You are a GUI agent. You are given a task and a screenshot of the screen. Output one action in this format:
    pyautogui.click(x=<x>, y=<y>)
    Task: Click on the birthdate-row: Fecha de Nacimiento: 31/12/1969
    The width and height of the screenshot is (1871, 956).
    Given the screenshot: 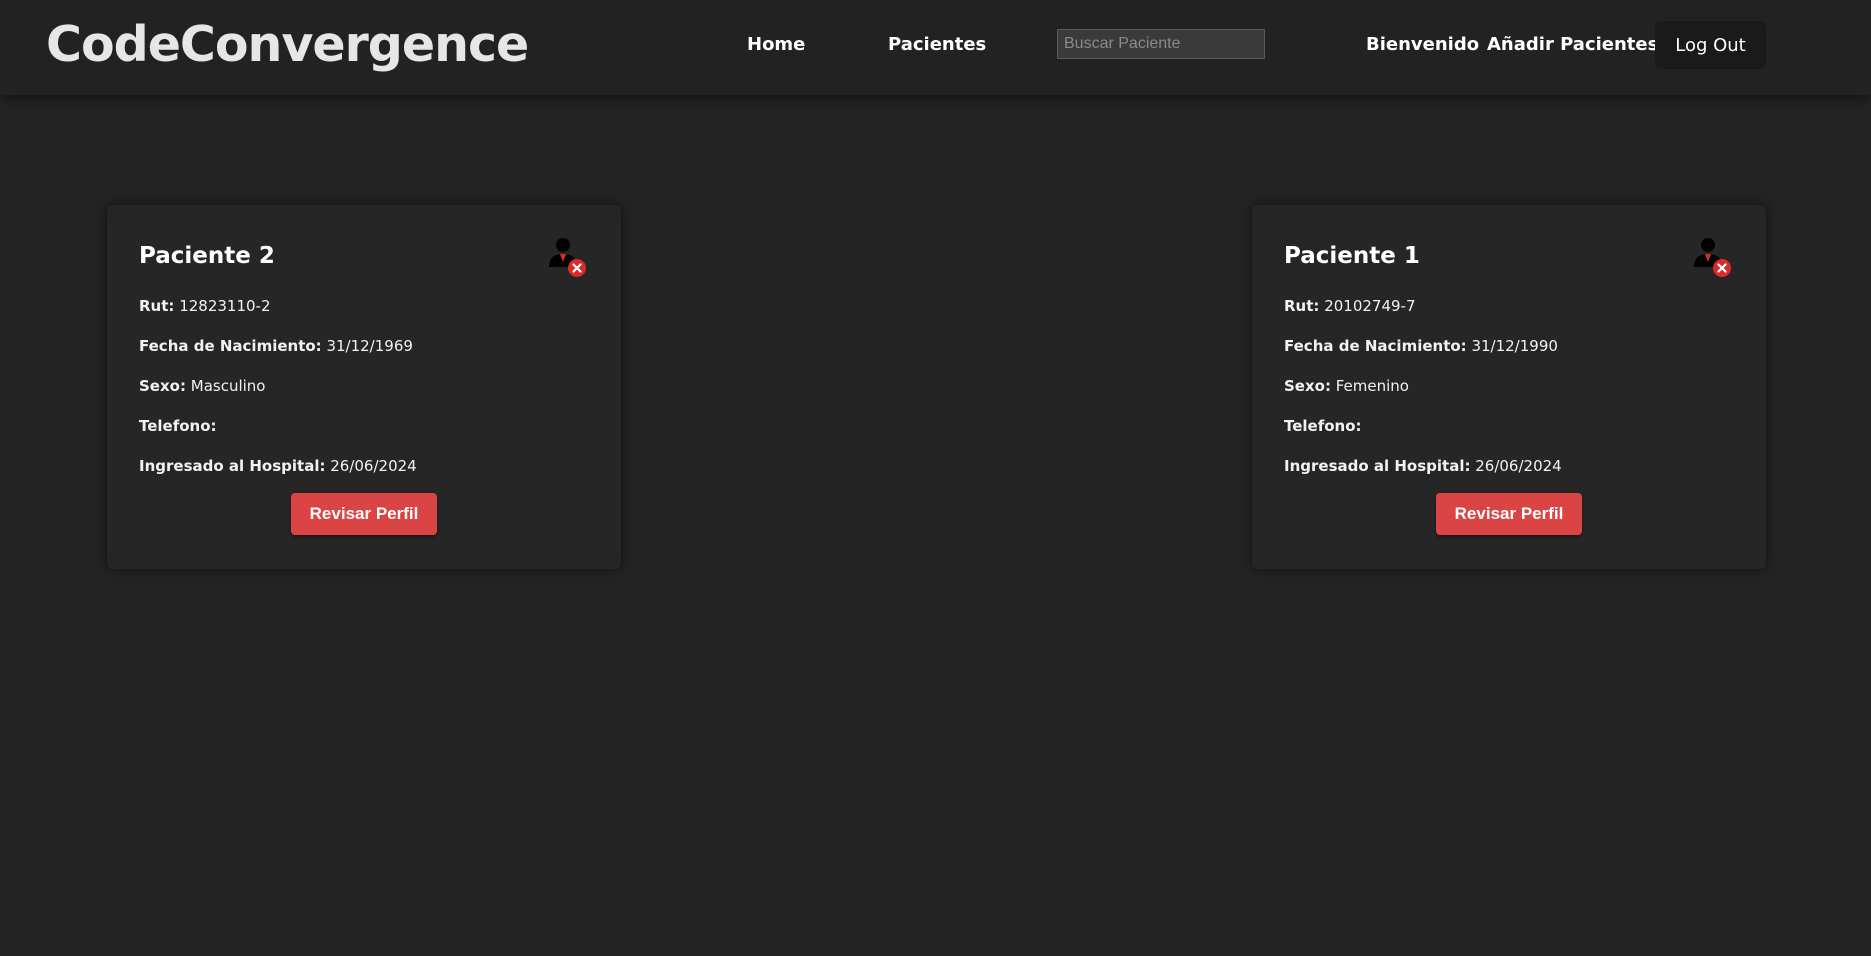 What is the action you would take?
    pyautogui.click(x=276, y=346)
    